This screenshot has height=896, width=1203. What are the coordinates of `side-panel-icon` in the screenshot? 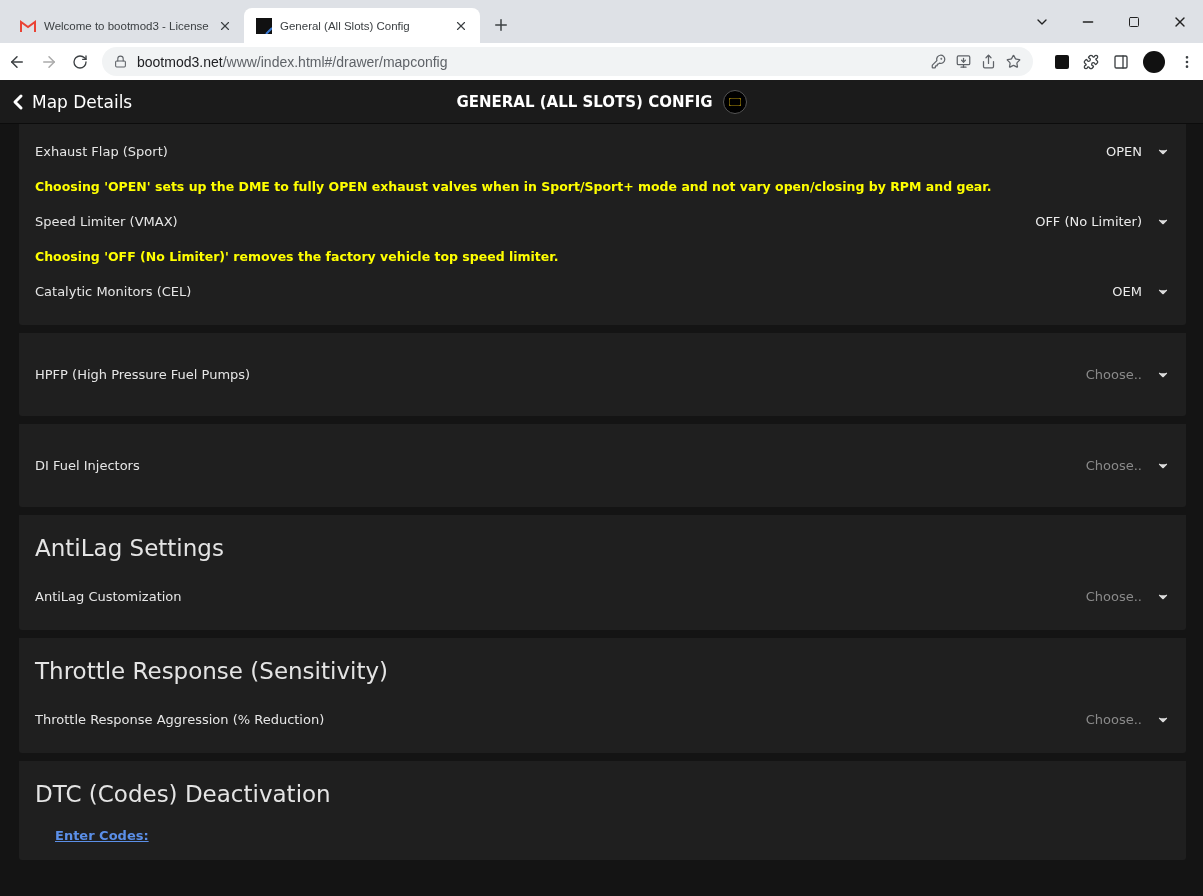 It's located at (1121, 61).